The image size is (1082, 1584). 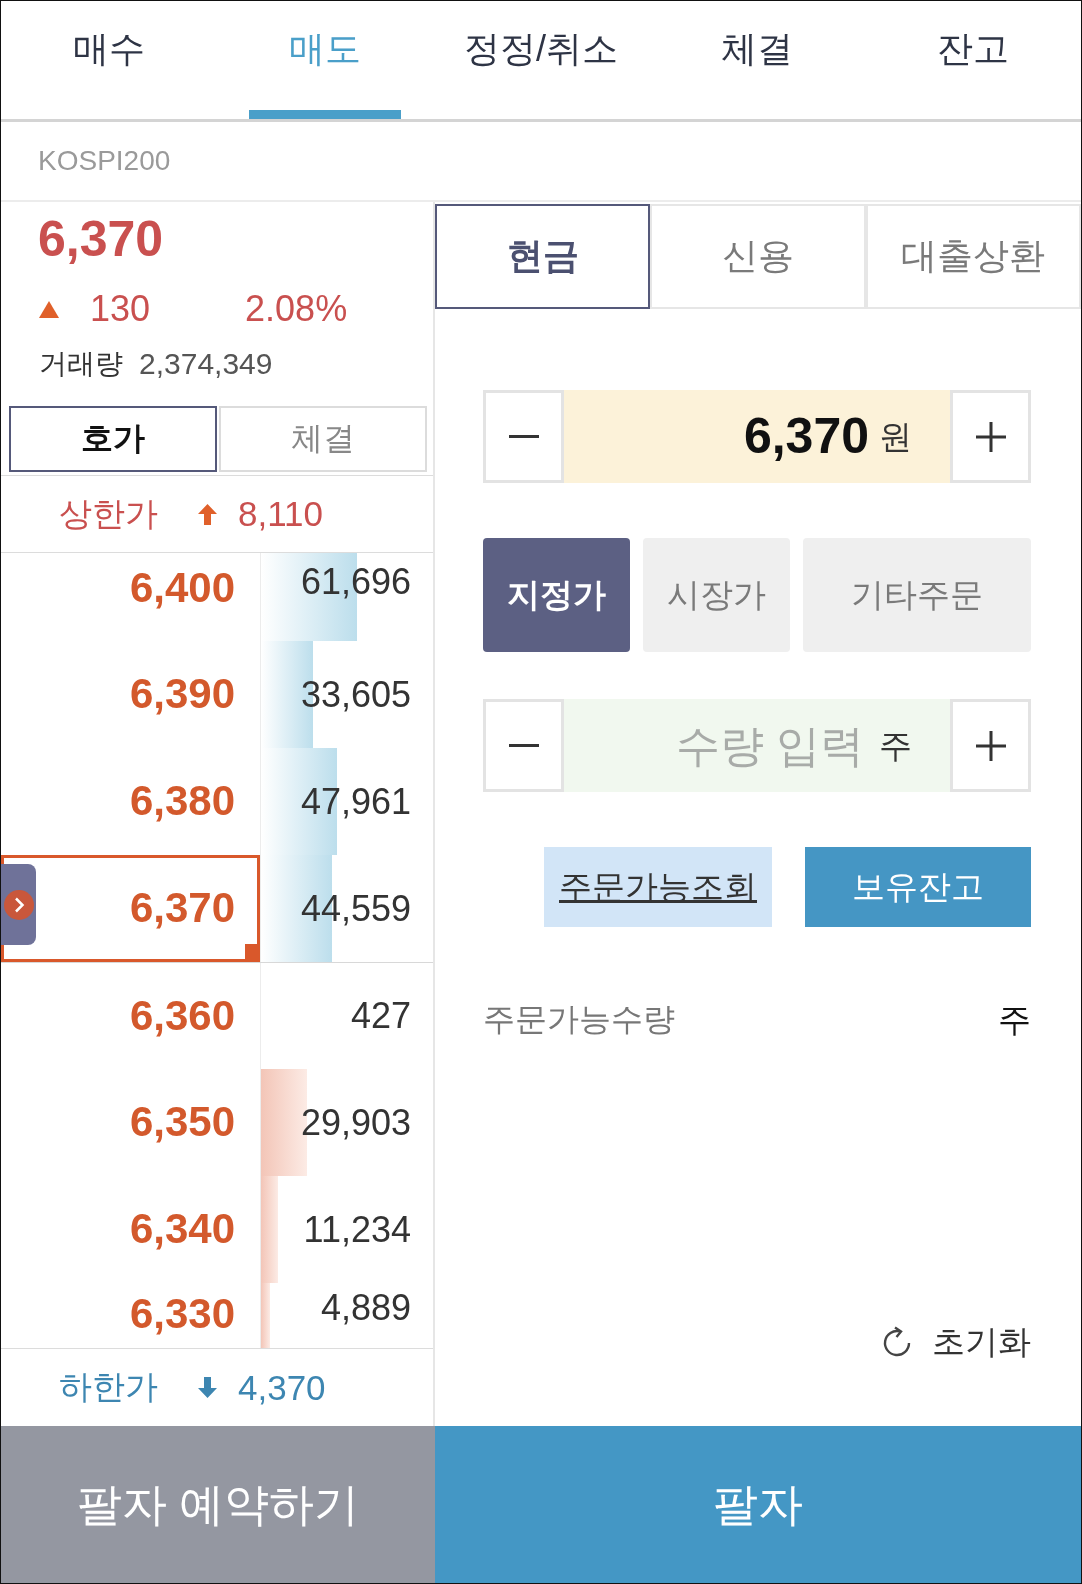 I want to click on available-quantity-label: 주문가능수량, so click(x=579, y=1019).